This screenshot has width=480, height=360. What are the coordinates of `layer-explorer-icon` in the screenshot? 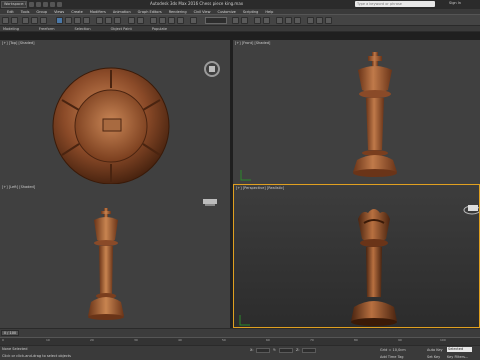 It's located at (257, 20).